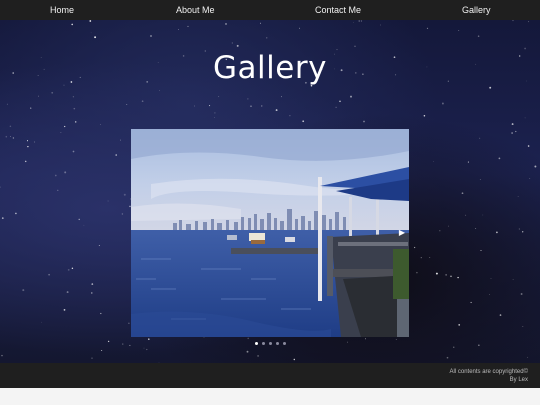 Image resolution: width=540 pixels, height=405 pixels. Describe the element at coordinates (338, 10) in the screenshot. I see `nav-link-contact-me: Contact Me` at that location.